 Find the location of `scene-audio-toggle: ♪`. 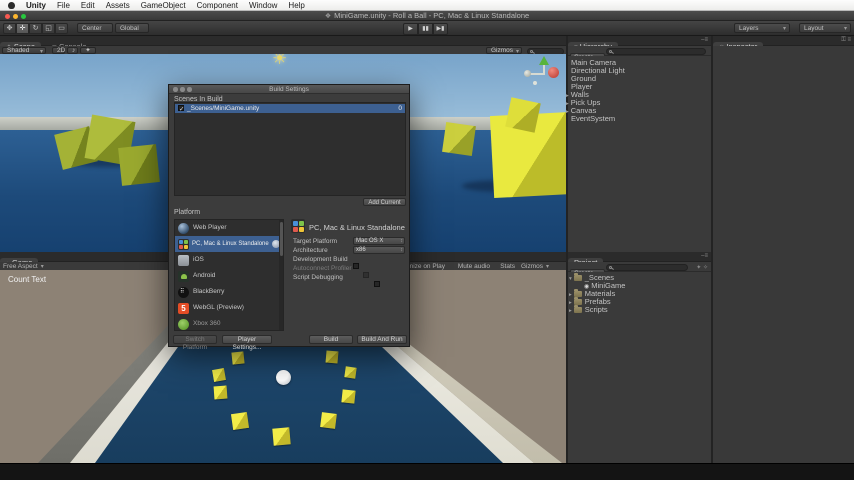

scene-audio-toggle: ♪ is located at coordinates (72, 50).